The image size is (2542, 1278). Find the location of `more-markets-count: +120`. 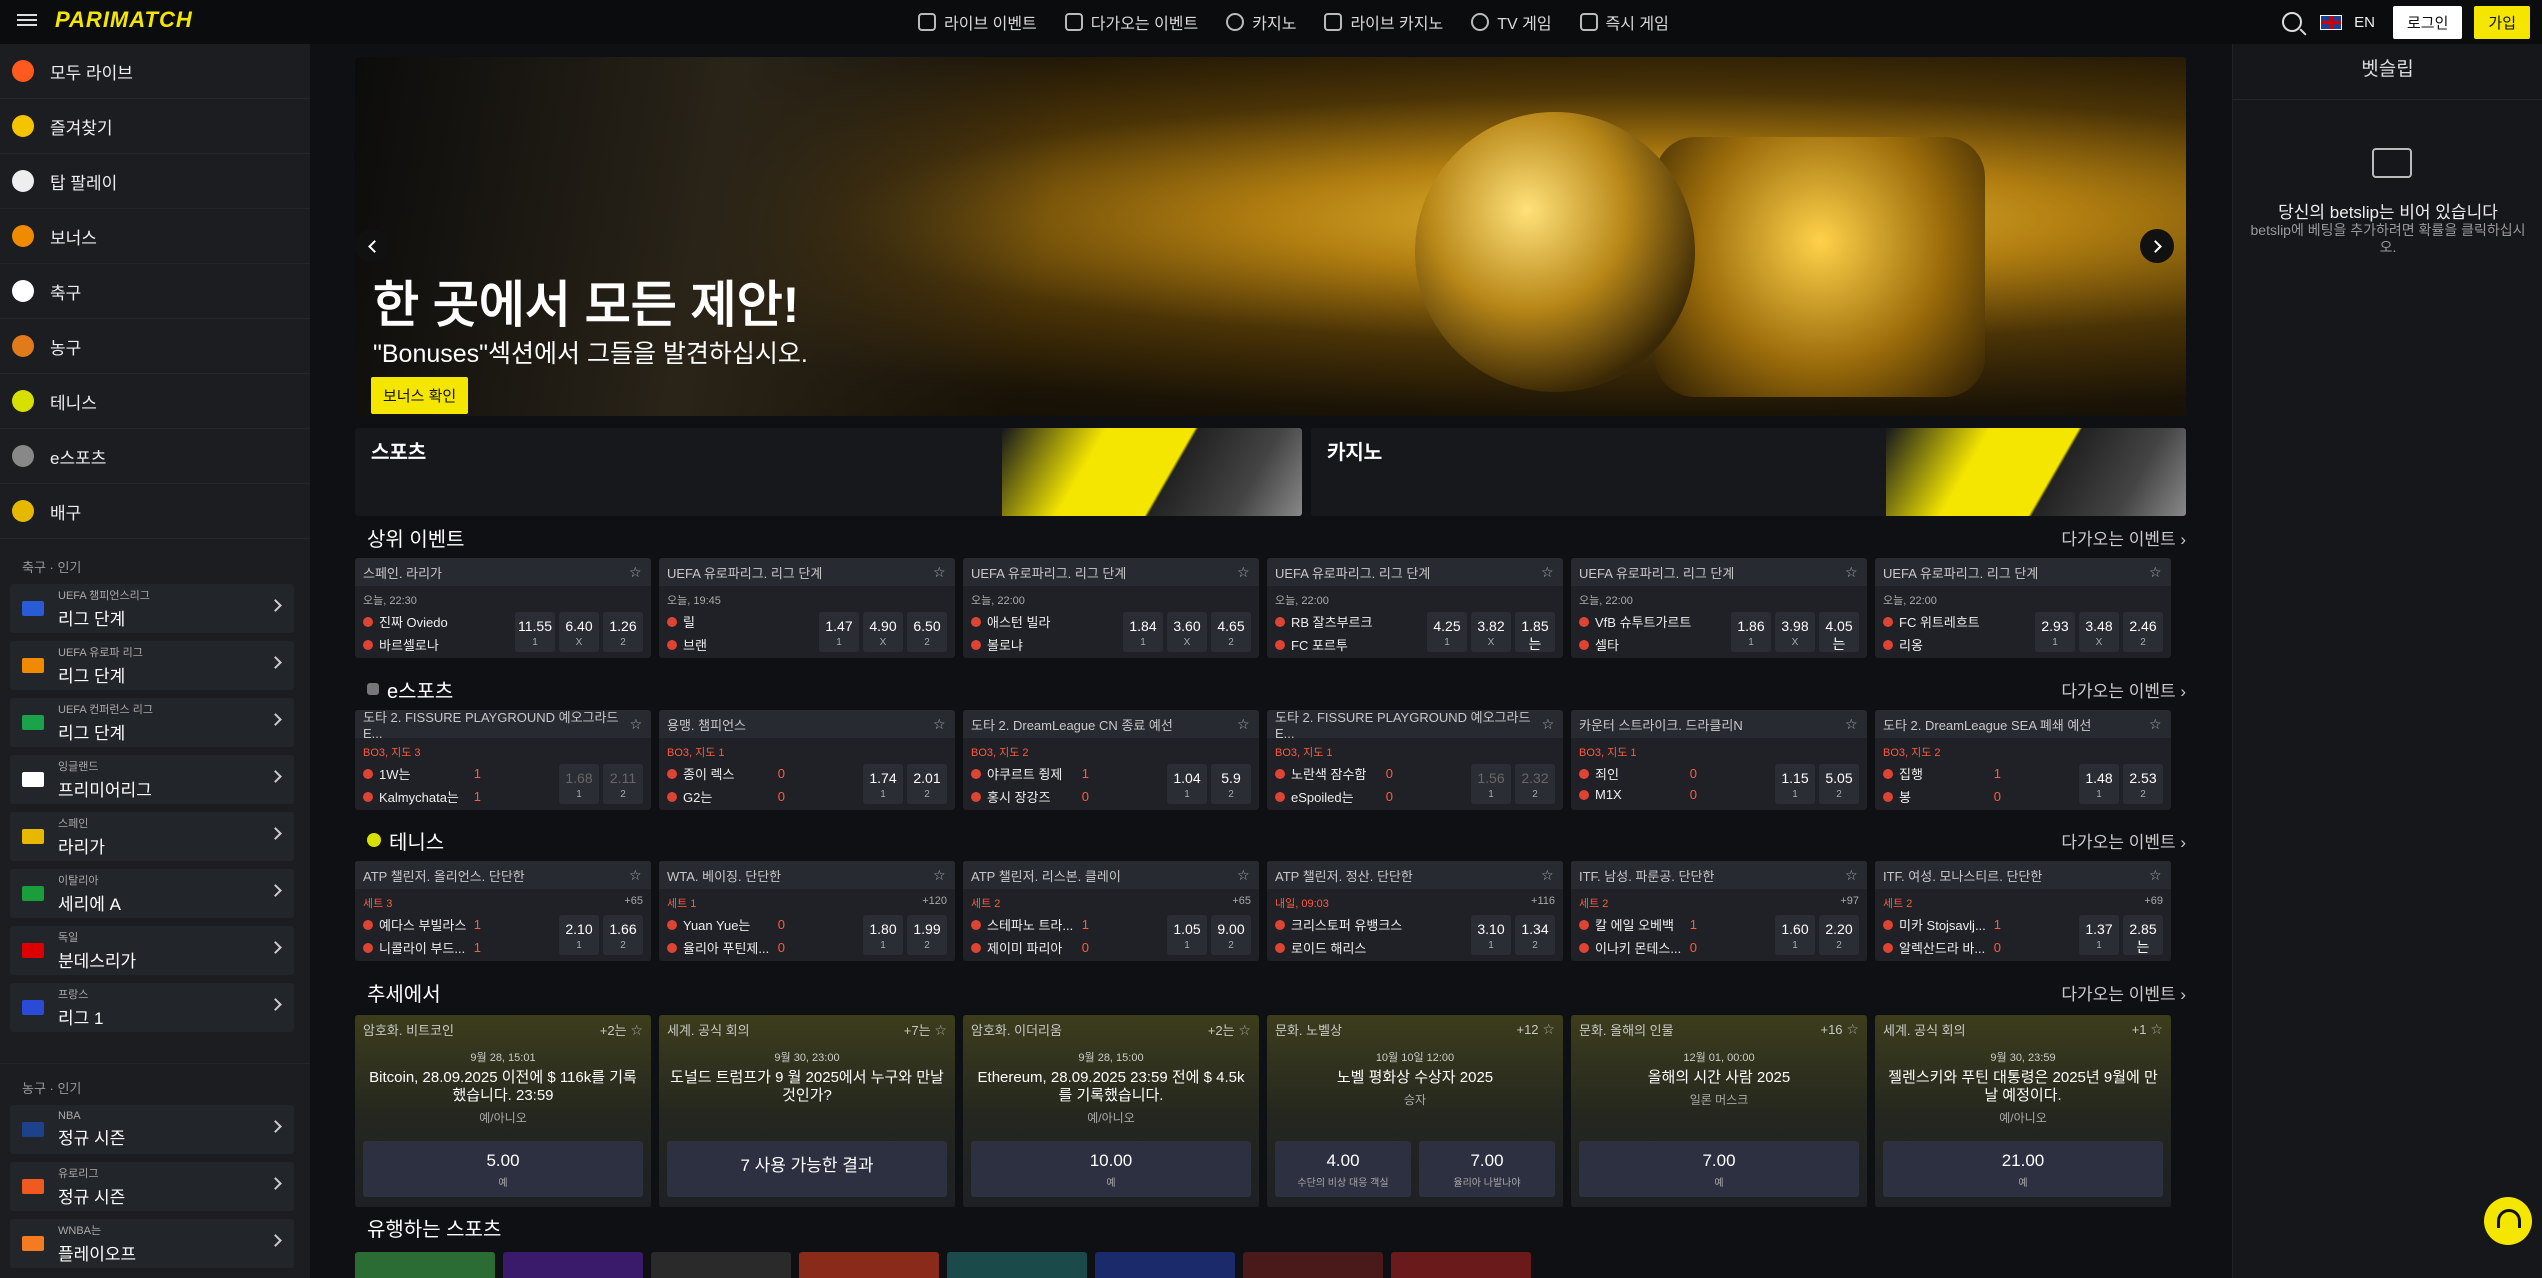

more-markets-count: +120 is located at coordinates (934, 903).